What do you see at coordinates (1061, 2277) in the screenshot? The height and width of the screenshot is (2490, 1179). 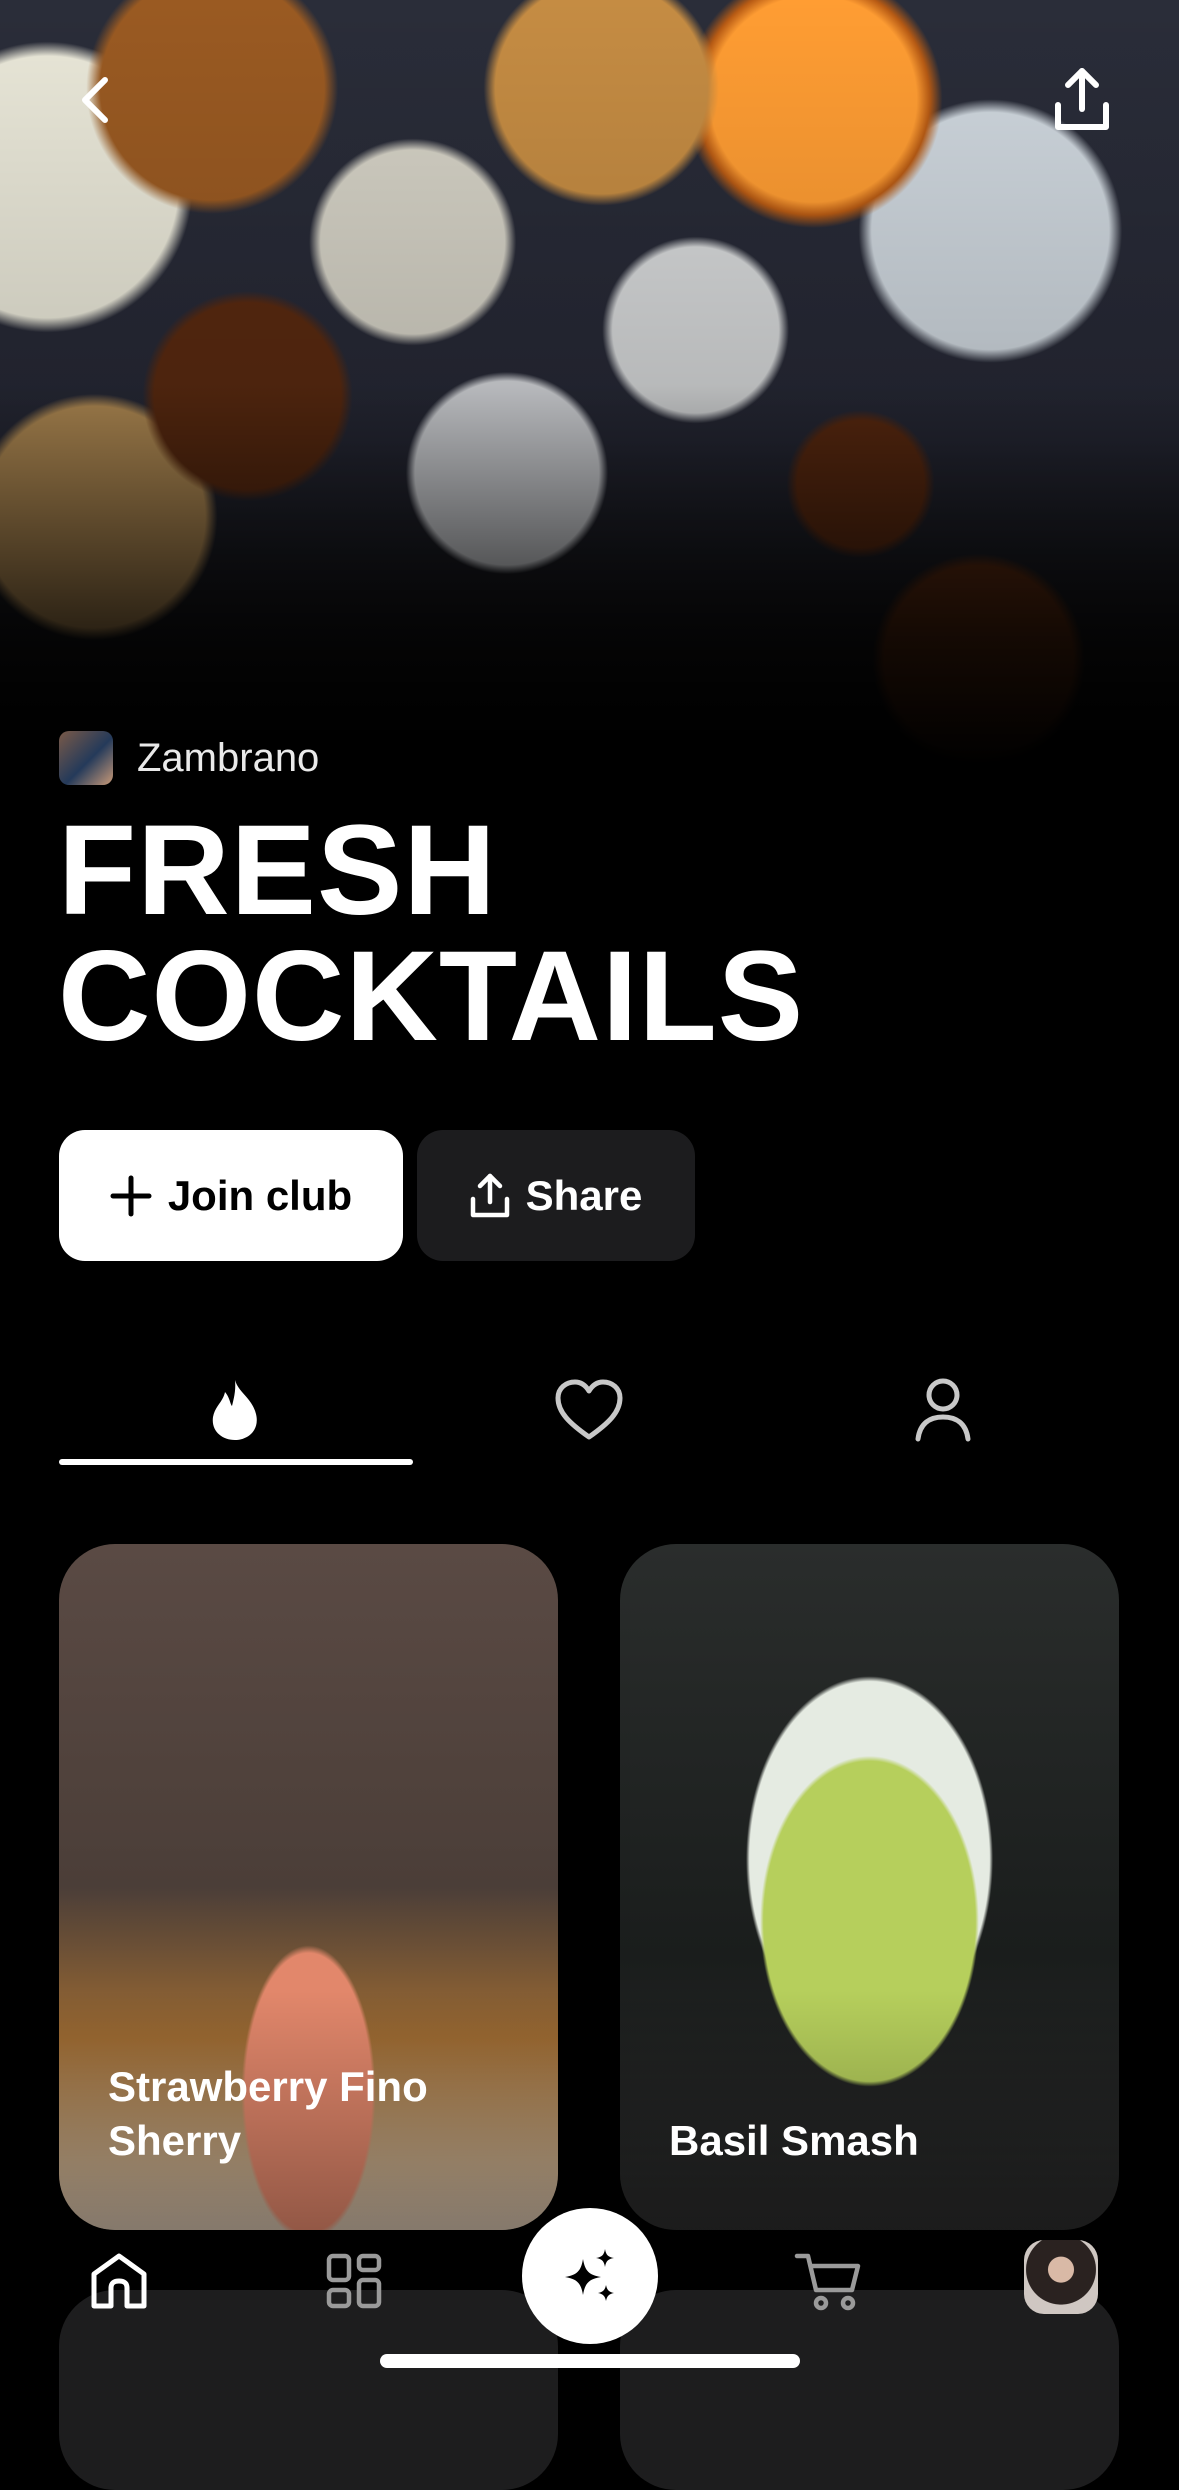 I see `nav-profile-avatar` at bounding box center [1061, 2277].